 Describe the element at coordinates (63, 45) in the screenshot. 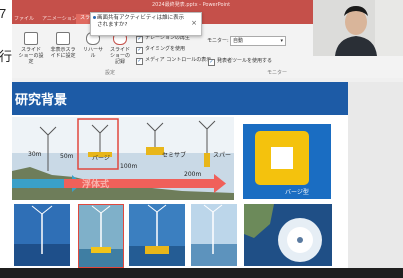

I see `hide-slide-button: 非表示スライドに設定` at that location.